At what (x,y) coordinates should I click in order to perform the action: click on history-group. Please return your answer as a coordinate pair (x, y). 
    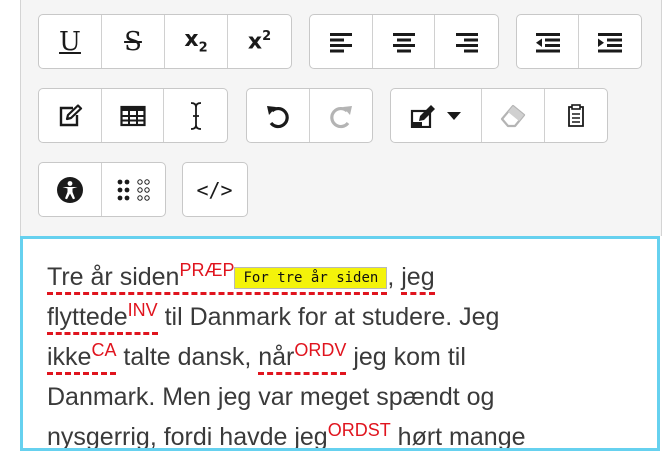
    Looking at the image, I should click on (309, 115).